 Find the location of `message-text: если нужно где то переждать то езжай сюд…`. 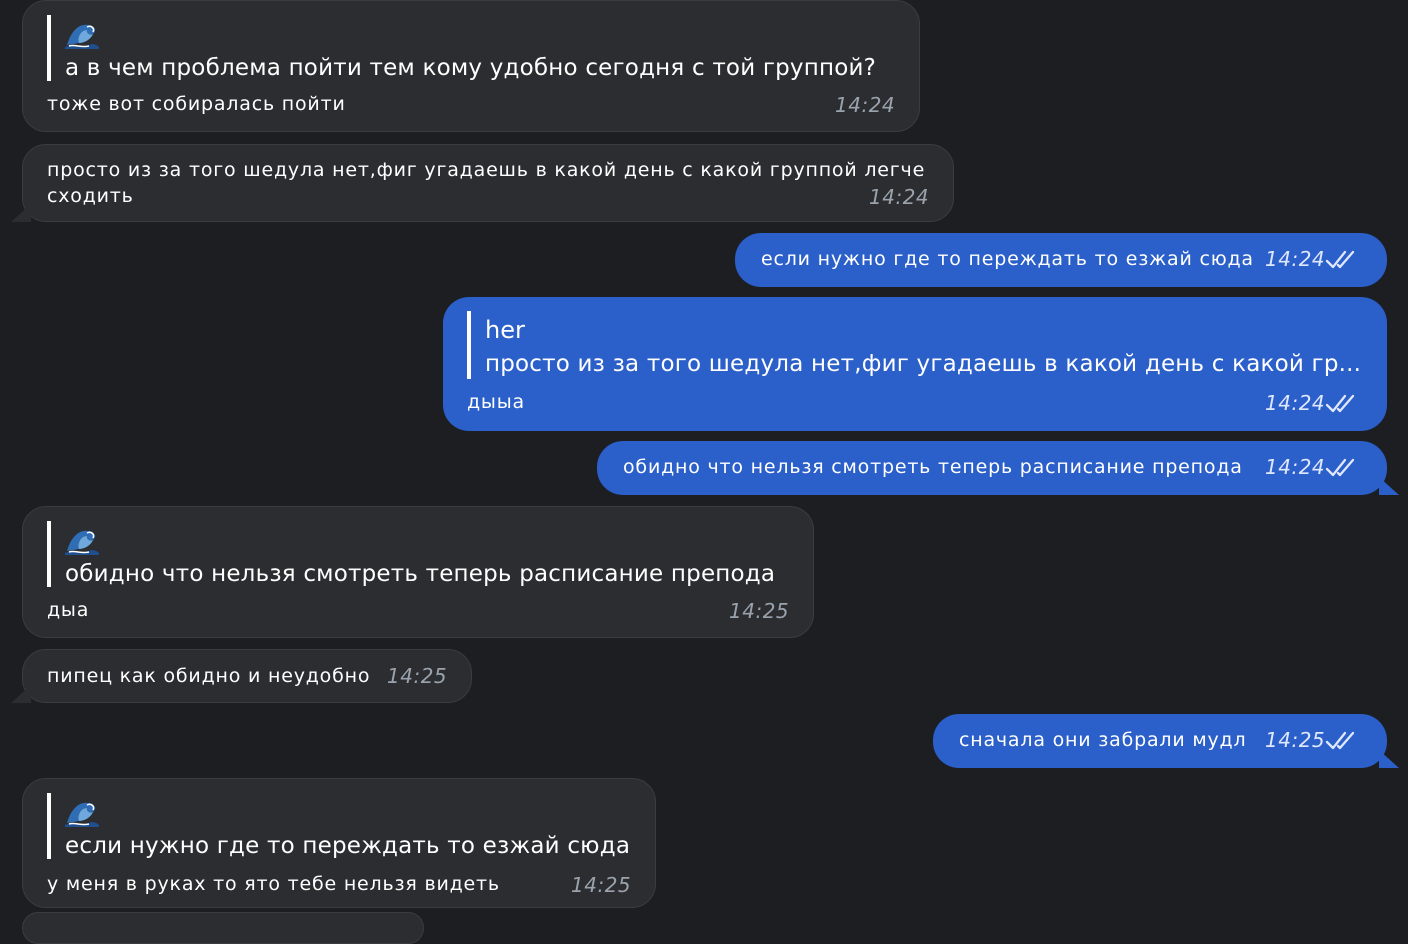

message-text: если нужно где то переждать то езжай сюд… is located at coordinates (1007, 259).